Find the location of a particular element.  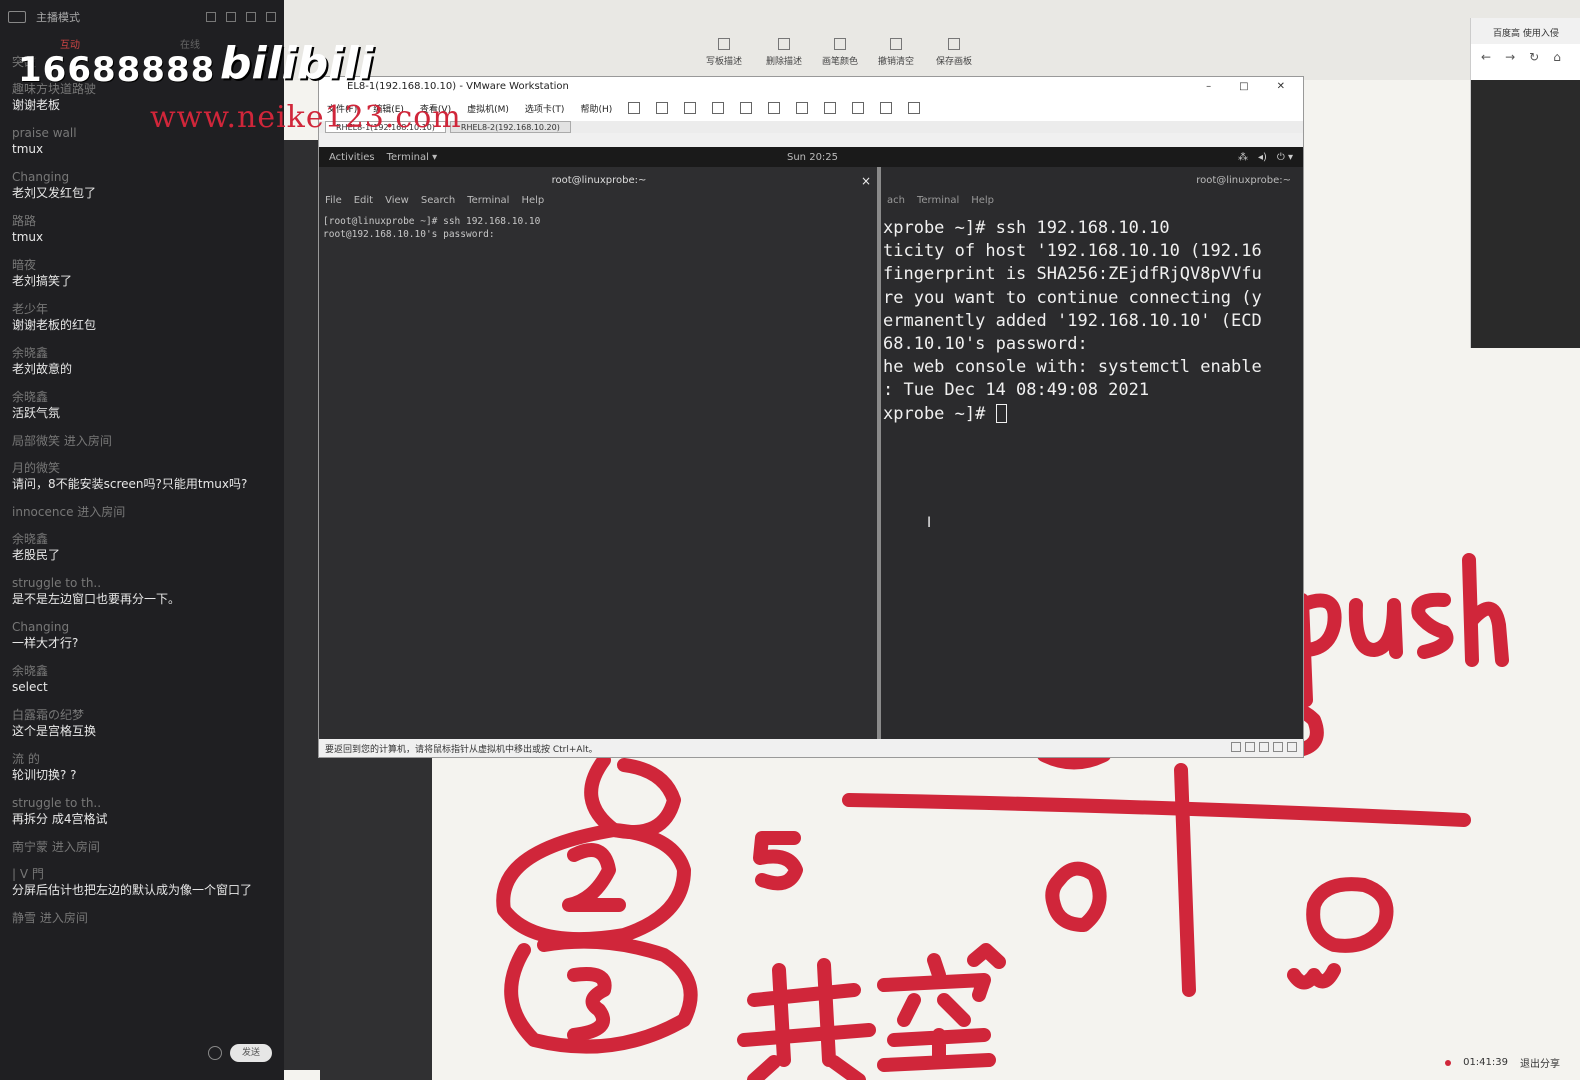

volume-icon: ◂) is located at coordinates (1262, 157).